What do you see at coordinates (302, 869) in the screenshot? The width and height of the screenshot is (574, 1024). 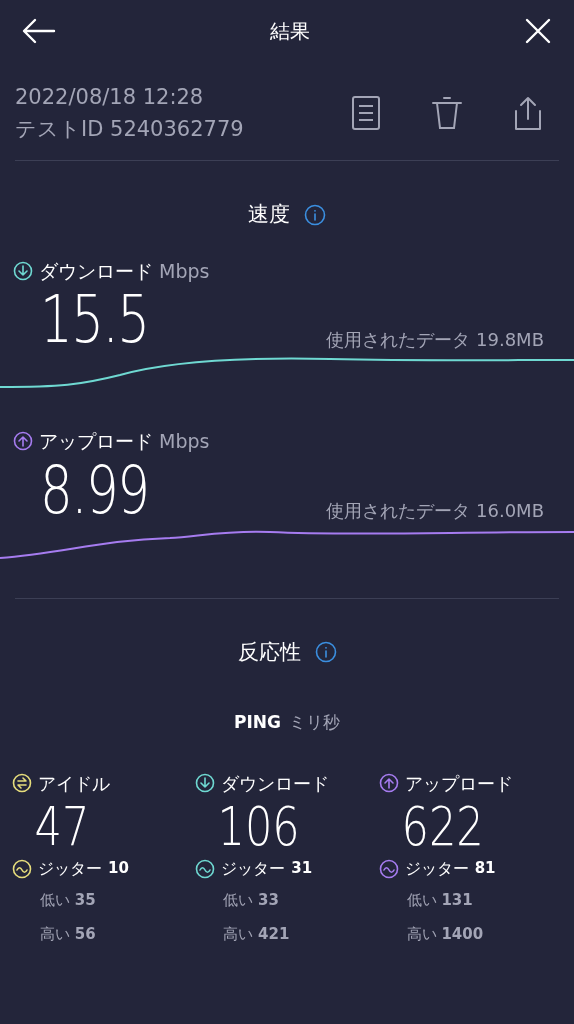 I see `jitter-value: 31` at bounding box center [302, 869].